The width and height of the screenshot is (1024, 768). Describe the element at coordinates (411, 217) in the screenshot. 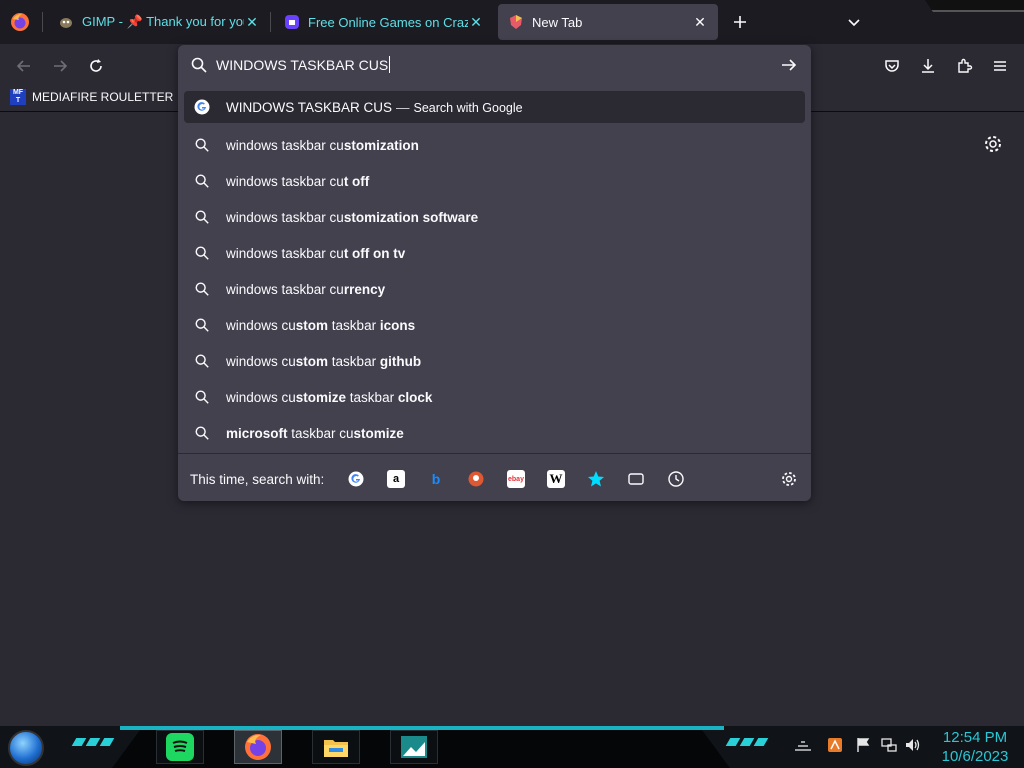

I see `suggestion-completion: stomization software` at that location.